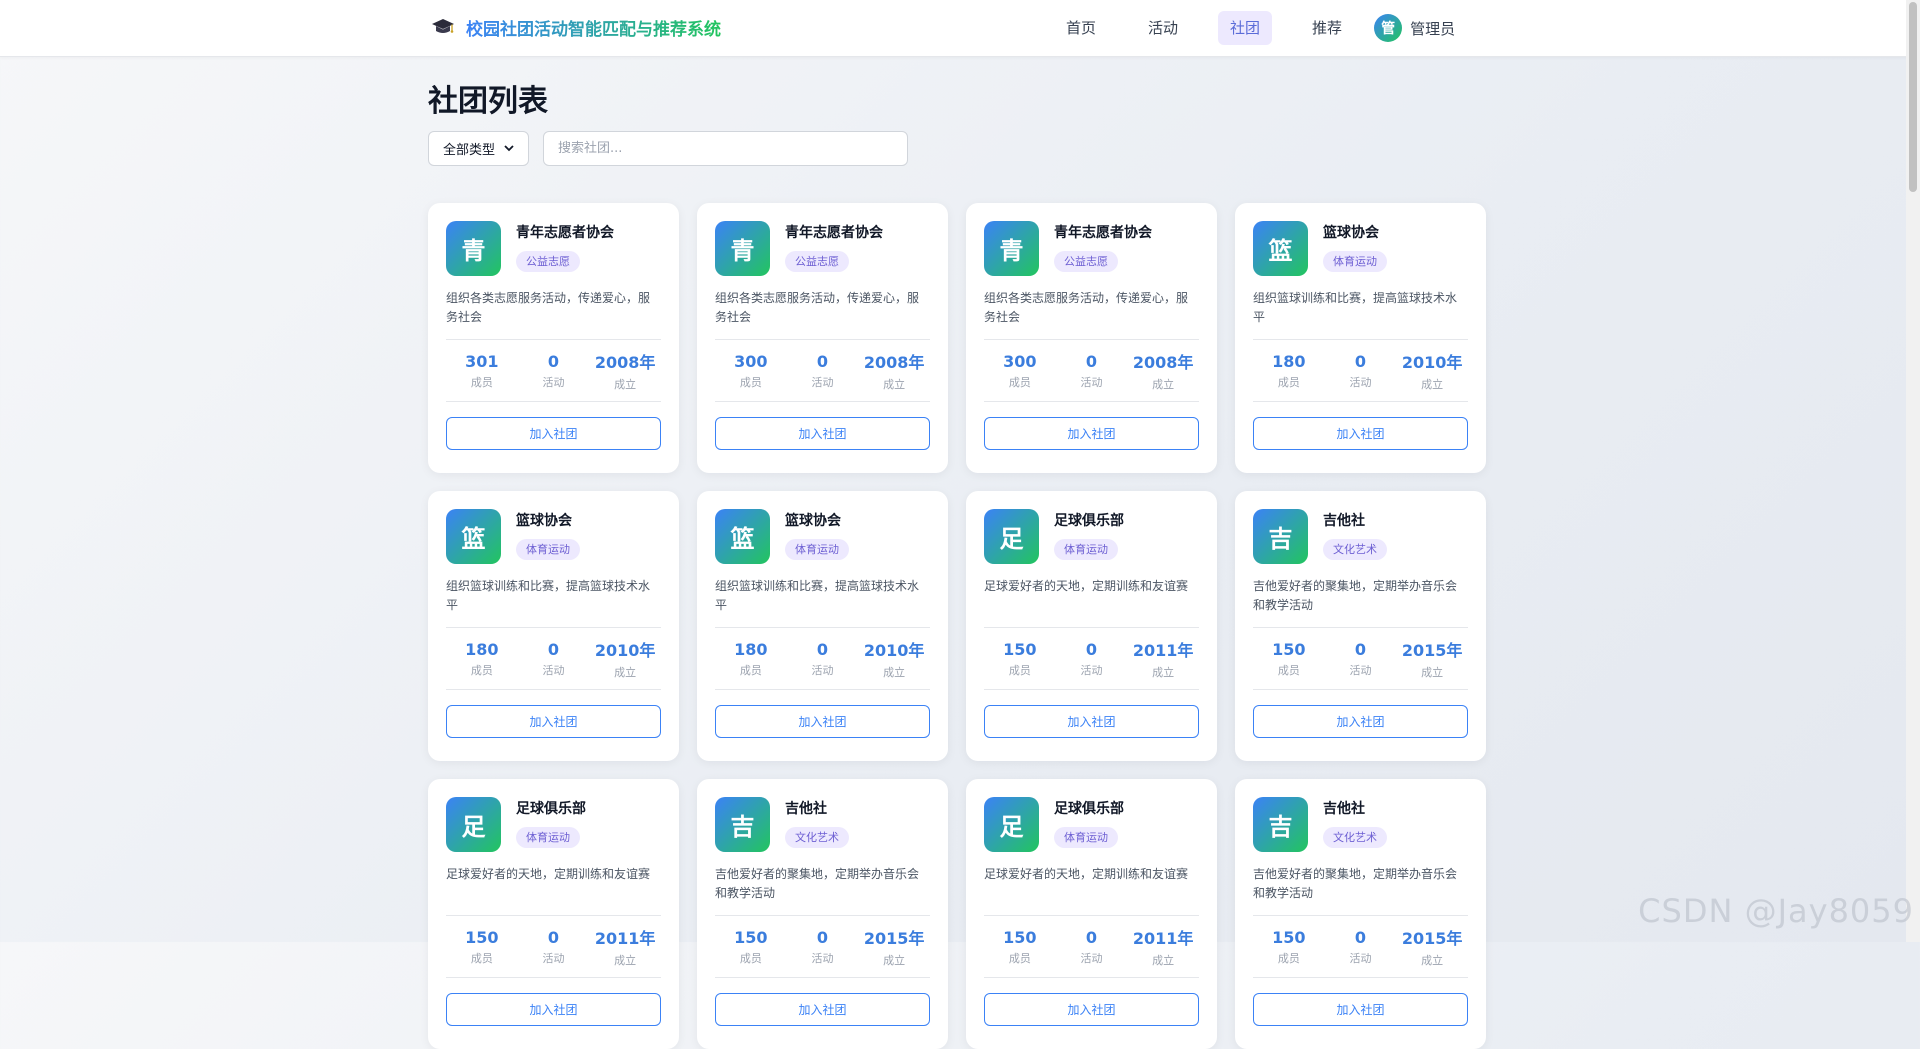 This screenshot has width=1920, height=1049. I want to click on chevron-down-icon, so click(509, 148).